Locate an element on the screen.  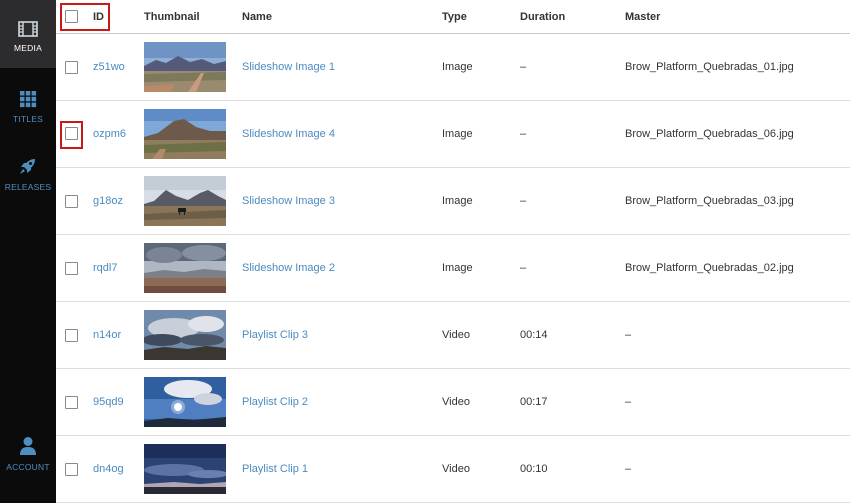
table-row: 95qd9 Playlist Clip 2 Video 00:17 – is located at coordinates (453, 402).